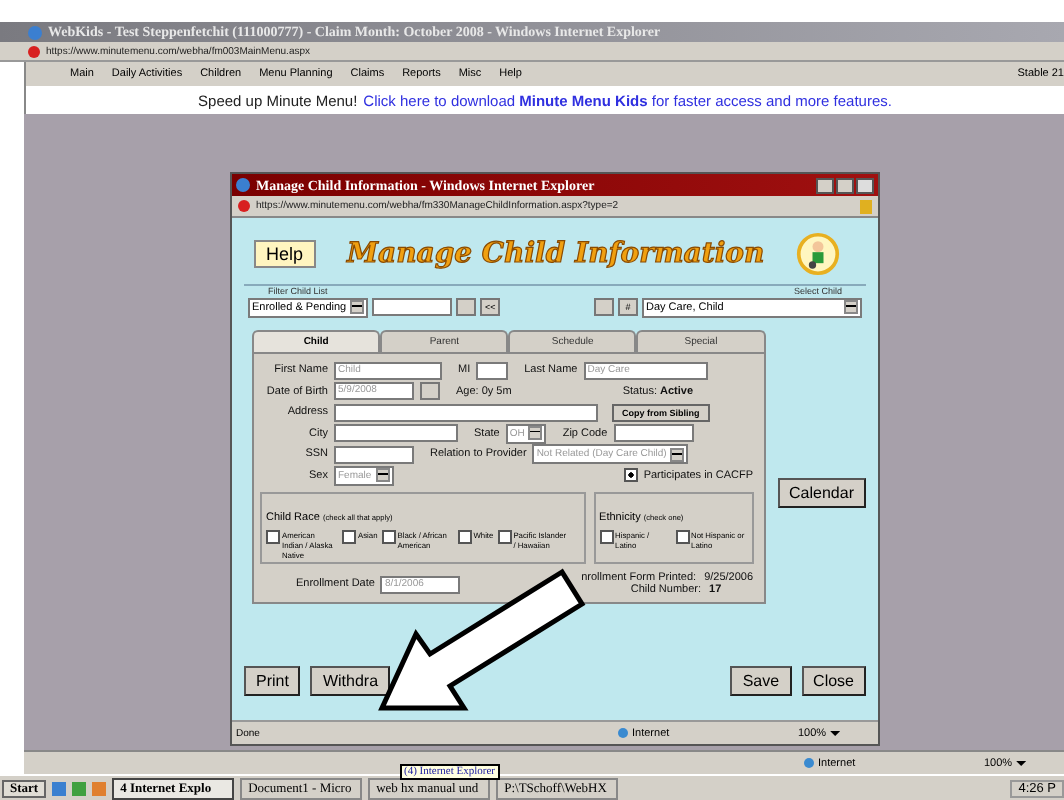  What do you see at coordinates (285, 254) in the screenshot?
I see `help-button: Help` at bounding box center [285, 254].